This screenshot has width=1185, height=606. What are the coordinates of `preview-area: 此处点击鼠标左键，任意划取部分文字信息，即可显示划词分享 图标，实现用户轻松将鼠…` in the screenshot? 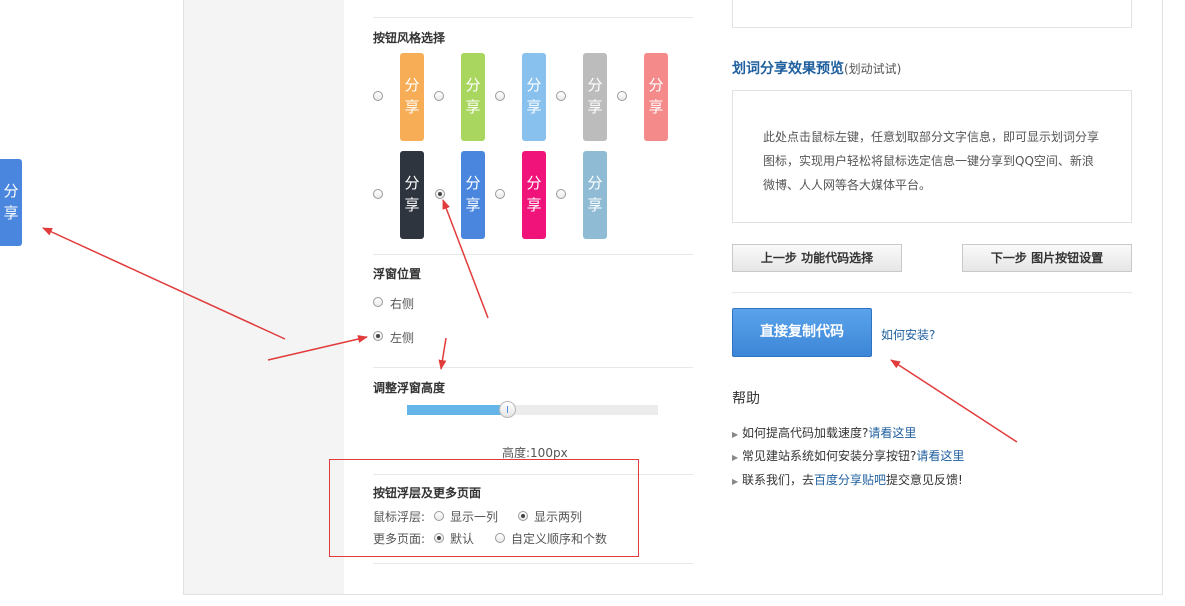 It's located at (932, 156).